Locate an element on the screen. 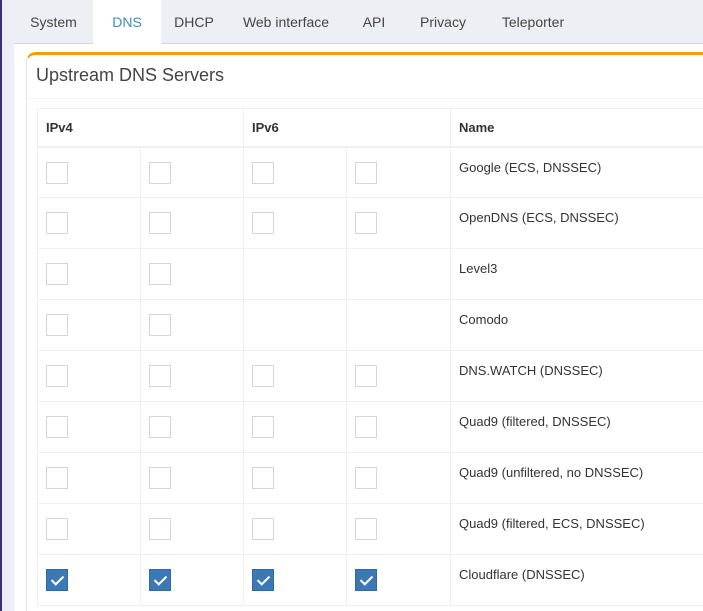 The width and height of the screenshot is (703, 611). server-name: DNS.WATCH (DNSSEC) is located at coordinates (576, 376).